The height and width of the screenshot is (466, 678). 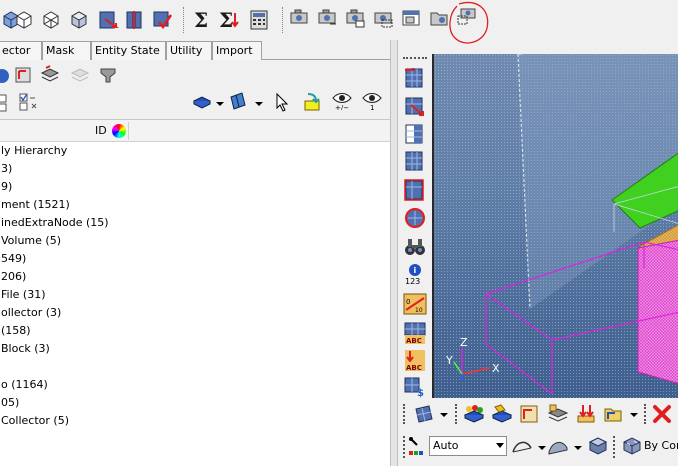 What do you see at coordinates (415, 107) in the screenshot?
I see `mesh-arrow-icon` at bounding box center [415, 107].